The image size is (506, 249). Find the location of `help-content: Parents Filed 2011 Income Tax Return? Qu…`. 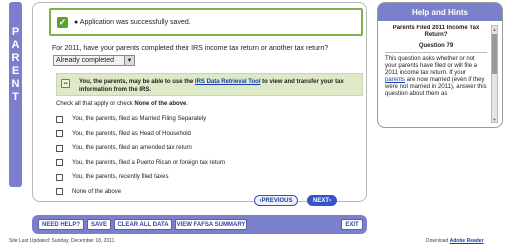

help-content: Parents Filed 2011 Income Tax Return? Qu… is located at coordinates (436, 74).